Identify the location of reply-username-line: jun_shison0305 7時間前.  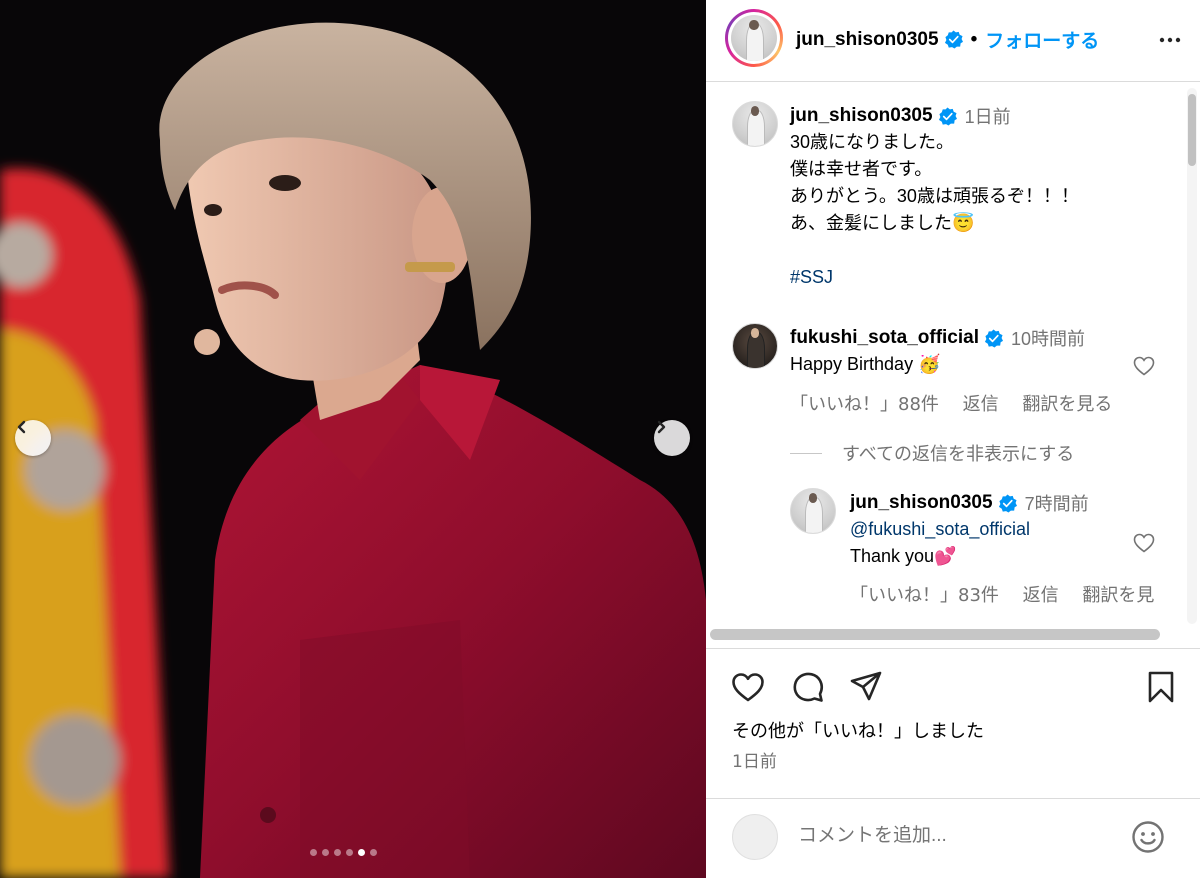
(969, 503).